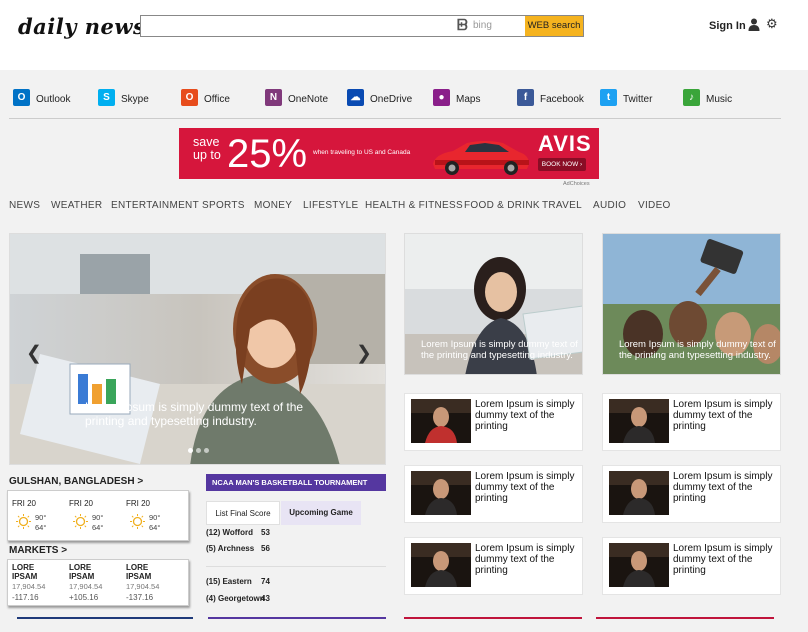 This screenshot has width=808, height=632. What do you see at coordinates (189, 97) in the screenshot?
I see `office-icon: O` at bounding box center [189, 97].